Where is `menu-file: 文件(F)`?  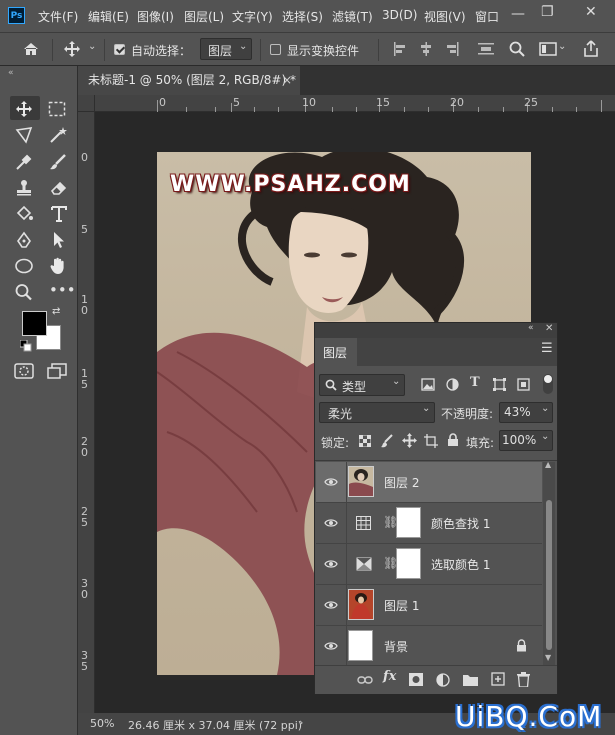 menu-file: 文件(F) is located at coordinates (58, 16).